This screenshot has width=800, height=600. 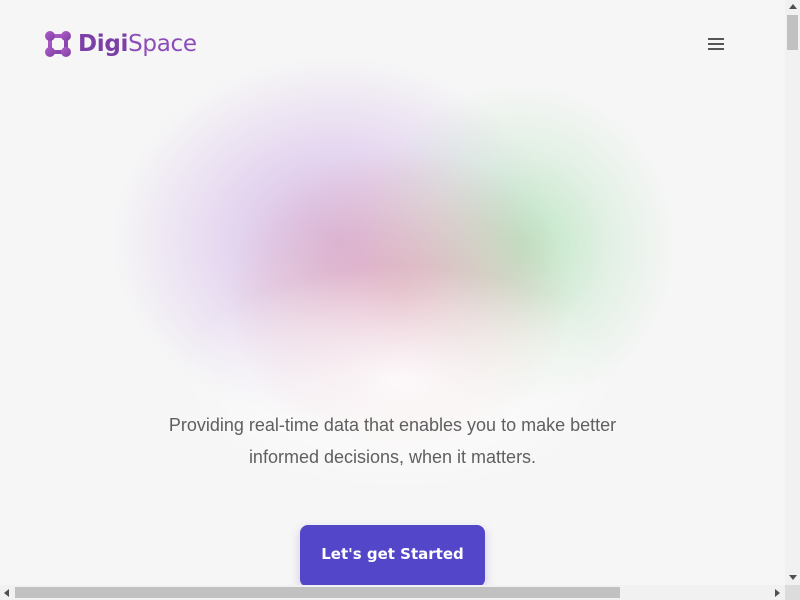 I want to click on vertical-scrollbar-thumb, so click(x=792, y=32).